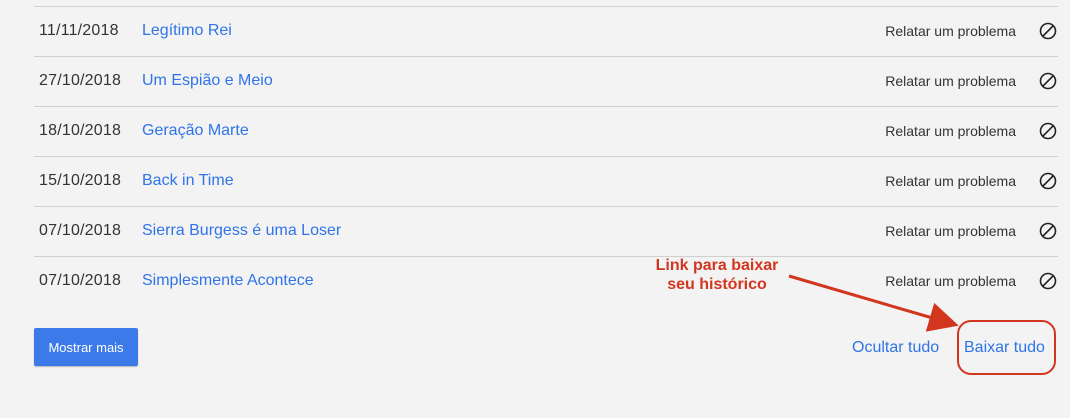 The width and height of the screenshot is (1070, 418). Describe the element at coordinates (1006, 347) in the screenshot. I see `annotation-highlight-box` at that location.